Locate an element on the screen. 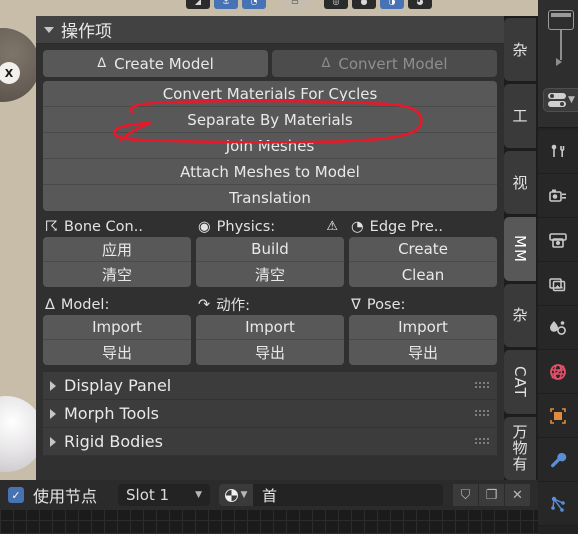 Image resolution: width=578 pixels, height=534 pixels. material-bottom-bar: ✓ 使用节点 Slot 1 ▼ ▼ 首 ⛉ ❐ ✕ is located at coordinates (269, 495).